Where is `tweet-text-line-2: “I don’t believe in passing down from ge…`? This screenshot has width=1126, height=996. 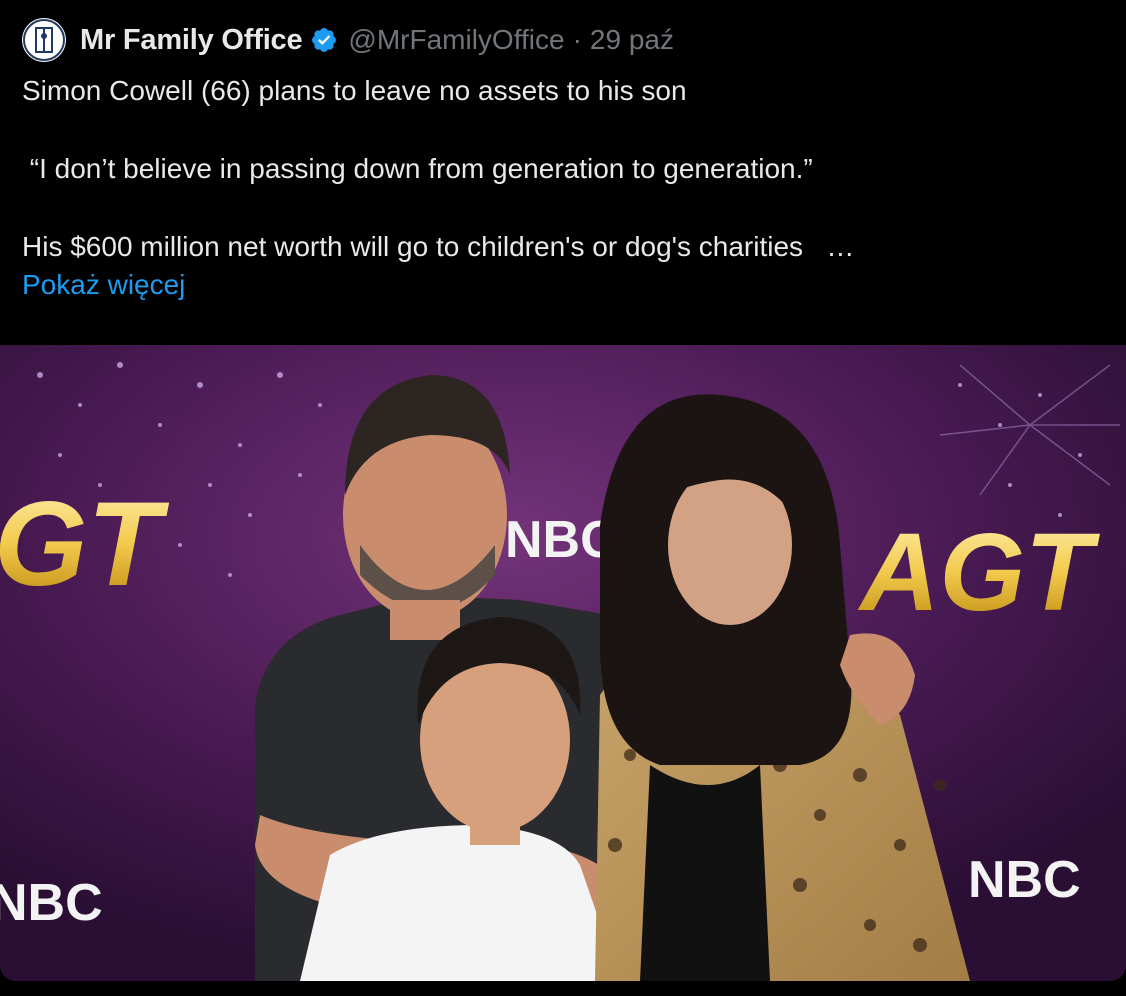
tweet-text-line-2: “I don’t believe in passing down from ge… is located at coordinates (417, 168).